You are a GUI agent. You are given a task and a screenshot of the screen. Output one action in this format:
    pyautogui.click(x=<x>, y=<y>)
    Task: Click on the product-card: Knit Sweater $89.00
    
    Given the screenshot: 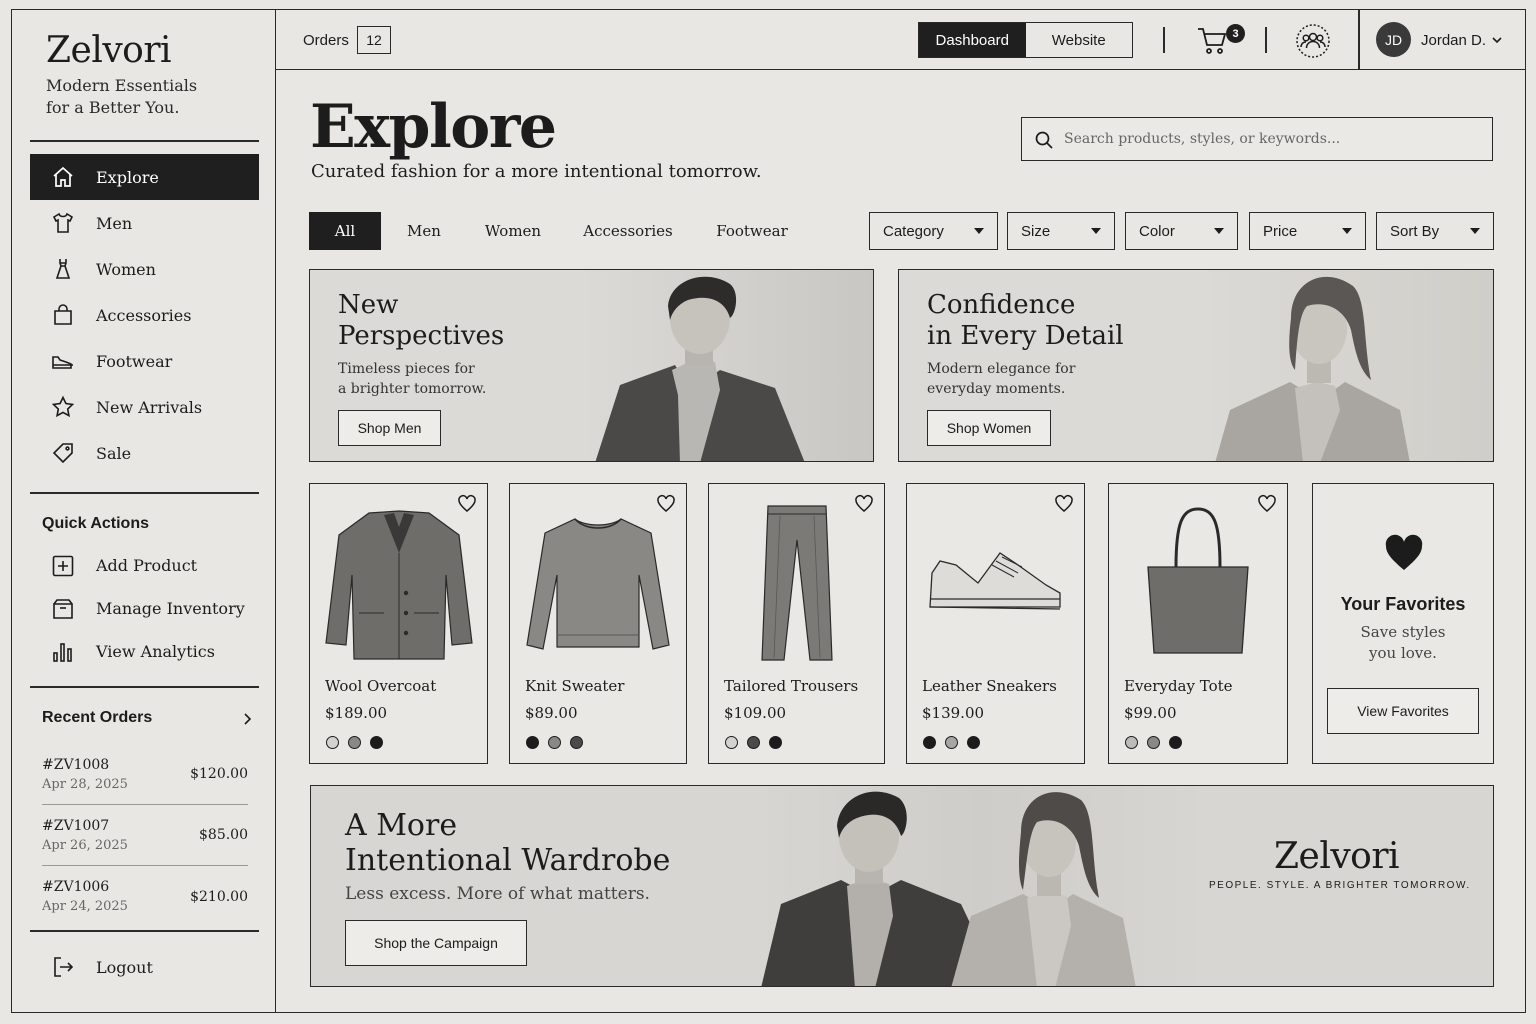 What is the action you would take?
    pyautogui.click(x=598, y=623)
    